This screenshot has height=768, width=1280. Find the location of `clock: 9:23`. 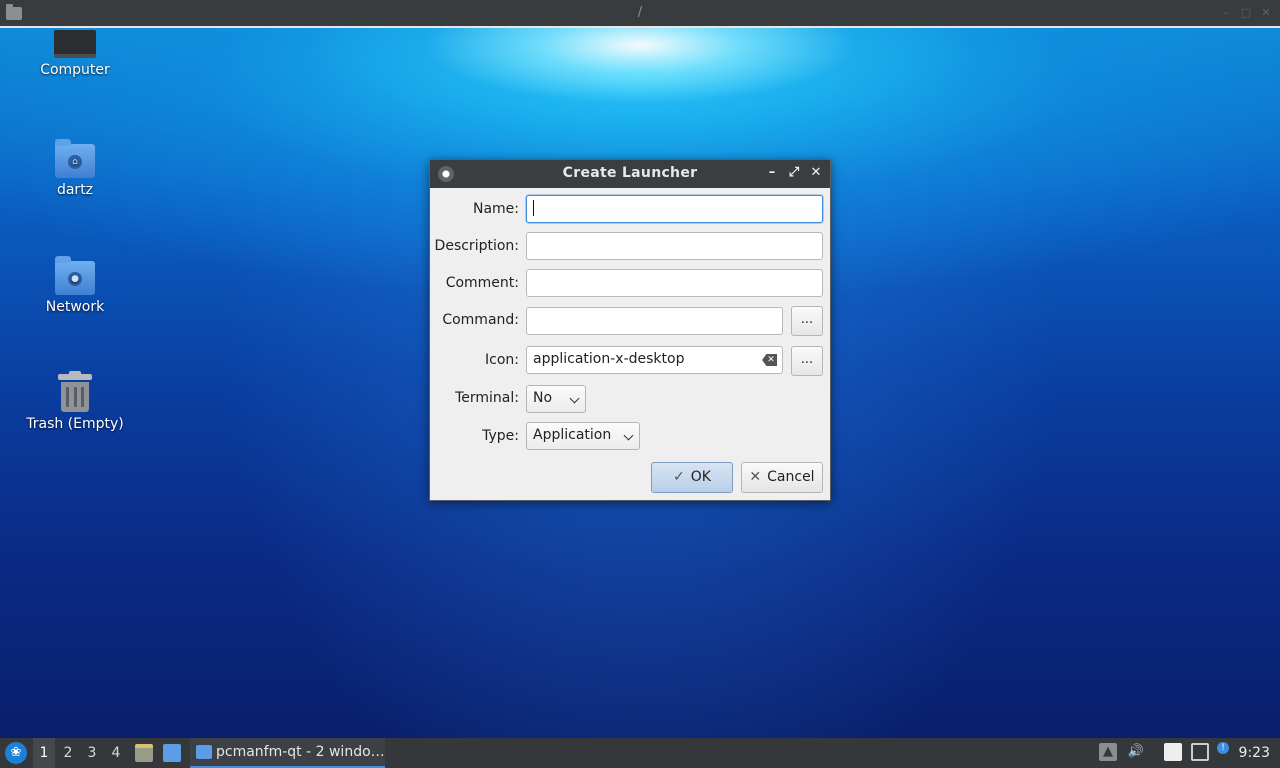

clock: 9:23 is located at coordinates (1254, 753).